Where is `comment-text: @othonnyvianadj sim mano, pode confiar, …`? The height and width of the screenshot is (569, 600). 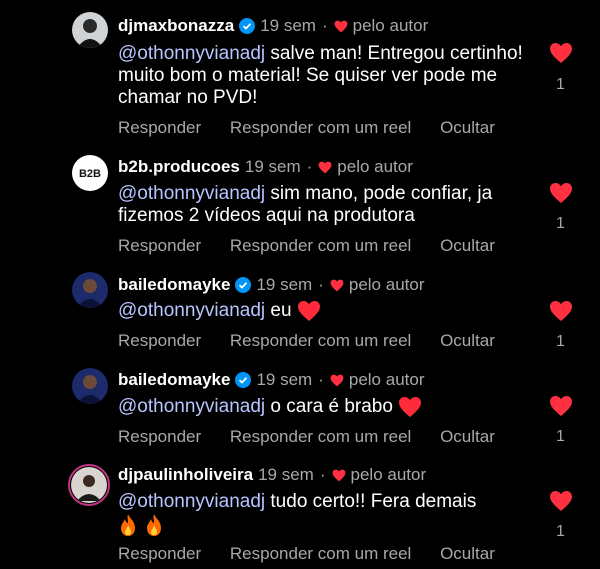 comment-text: @othonnyvianadj sim mano, pode confiar, … is located at coordinates (328, 205).